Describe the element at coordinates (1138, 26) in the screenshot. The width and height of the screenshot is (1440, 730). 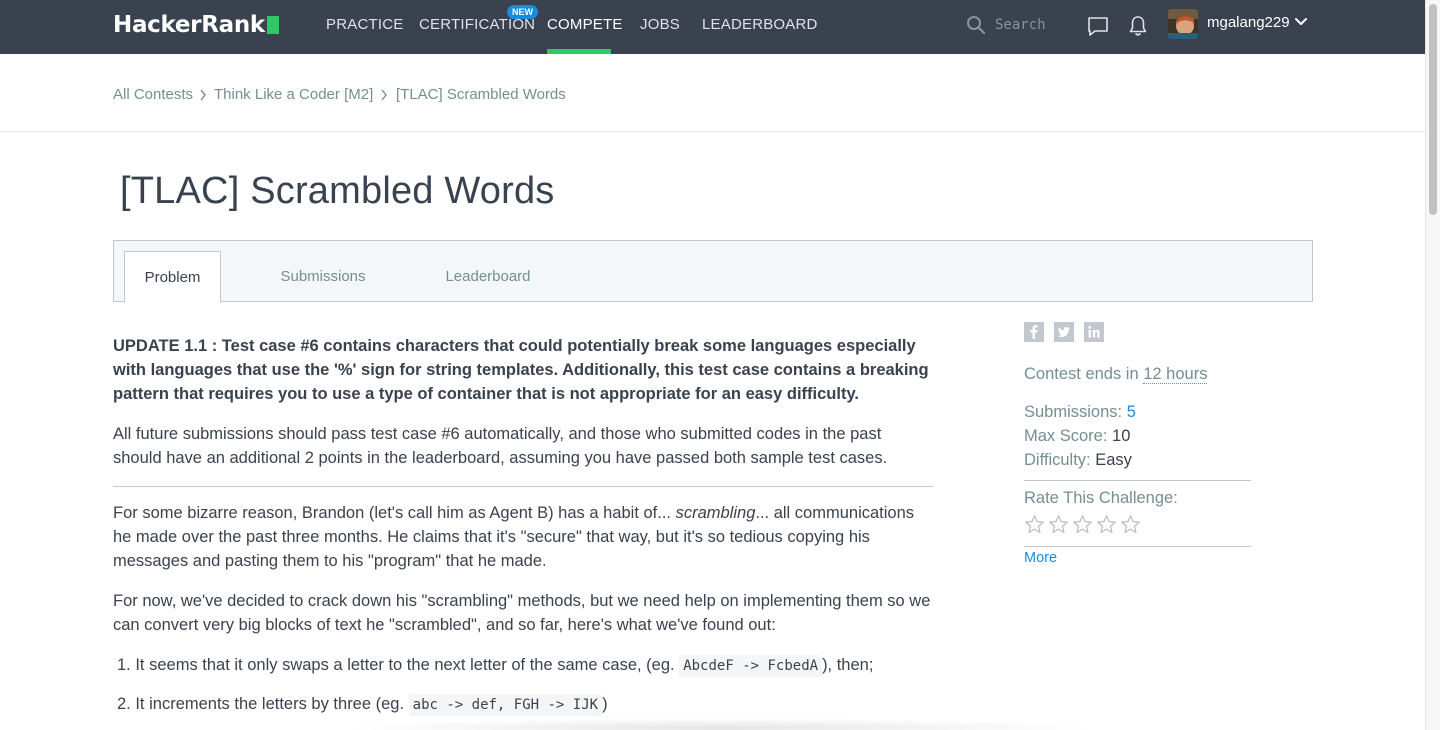
I see `bell-icon` at that location.